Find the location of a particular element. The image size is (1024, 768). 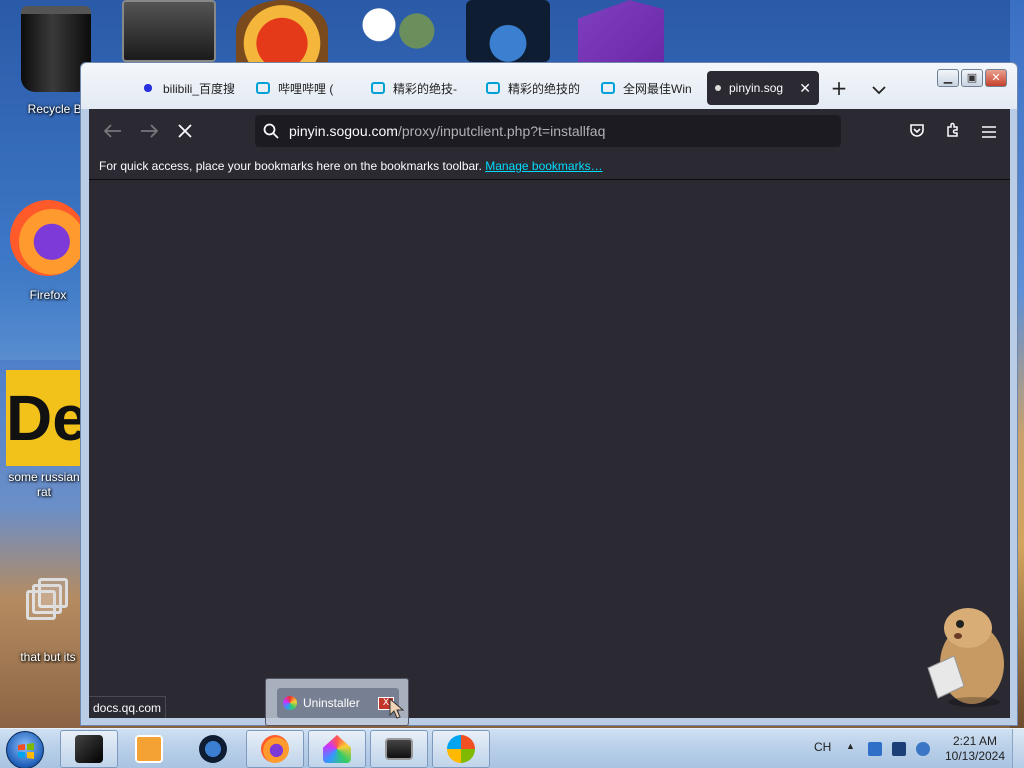

desktop-icon-russian-rat: De some russian rat is located at coordinates (44, 435).